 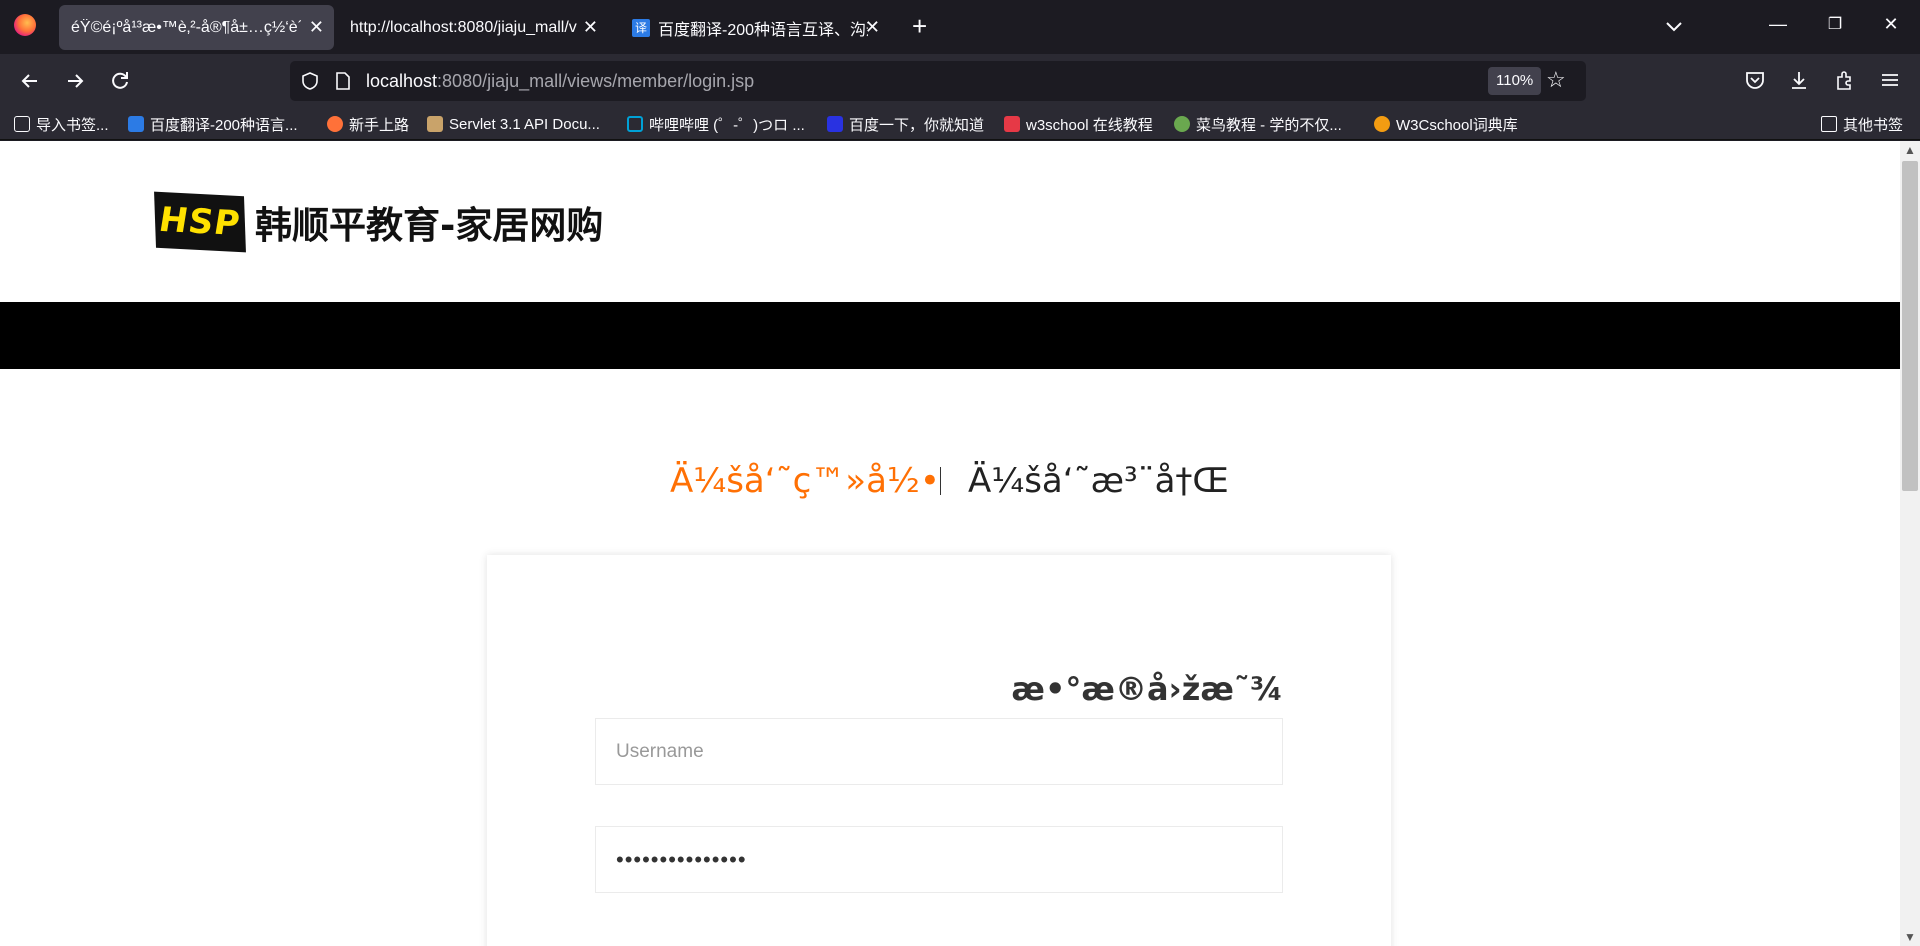 What do you see at coordinates (596, 81) in the screenshot?
I see `url-path: :8080/jiaju_mall/views/member/login.jsp` at bounding box center [596, 81].